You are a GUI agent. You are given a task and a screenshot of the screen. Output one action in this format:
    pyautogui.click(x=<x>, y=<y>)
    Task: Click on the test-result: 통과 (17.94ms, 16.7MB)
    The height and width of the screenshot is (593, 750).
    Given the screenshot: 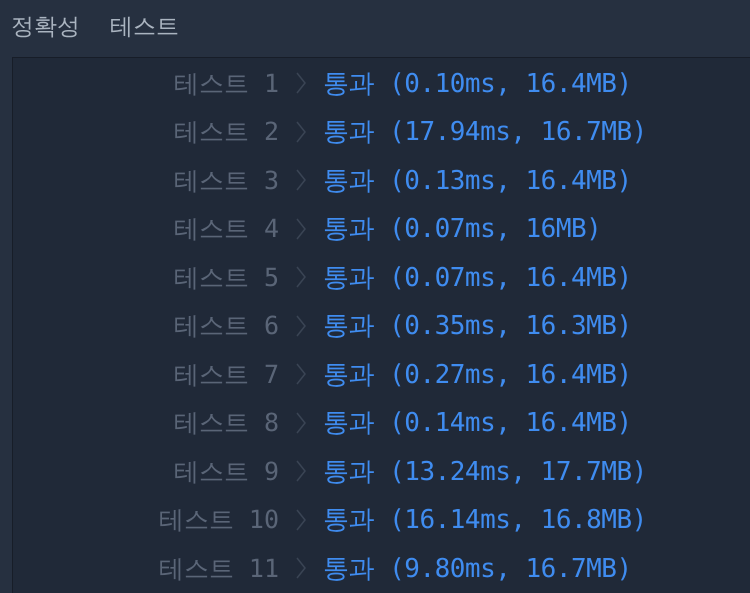 What is the action you would take?
    pyautogui.click(x=485, y=133)
    